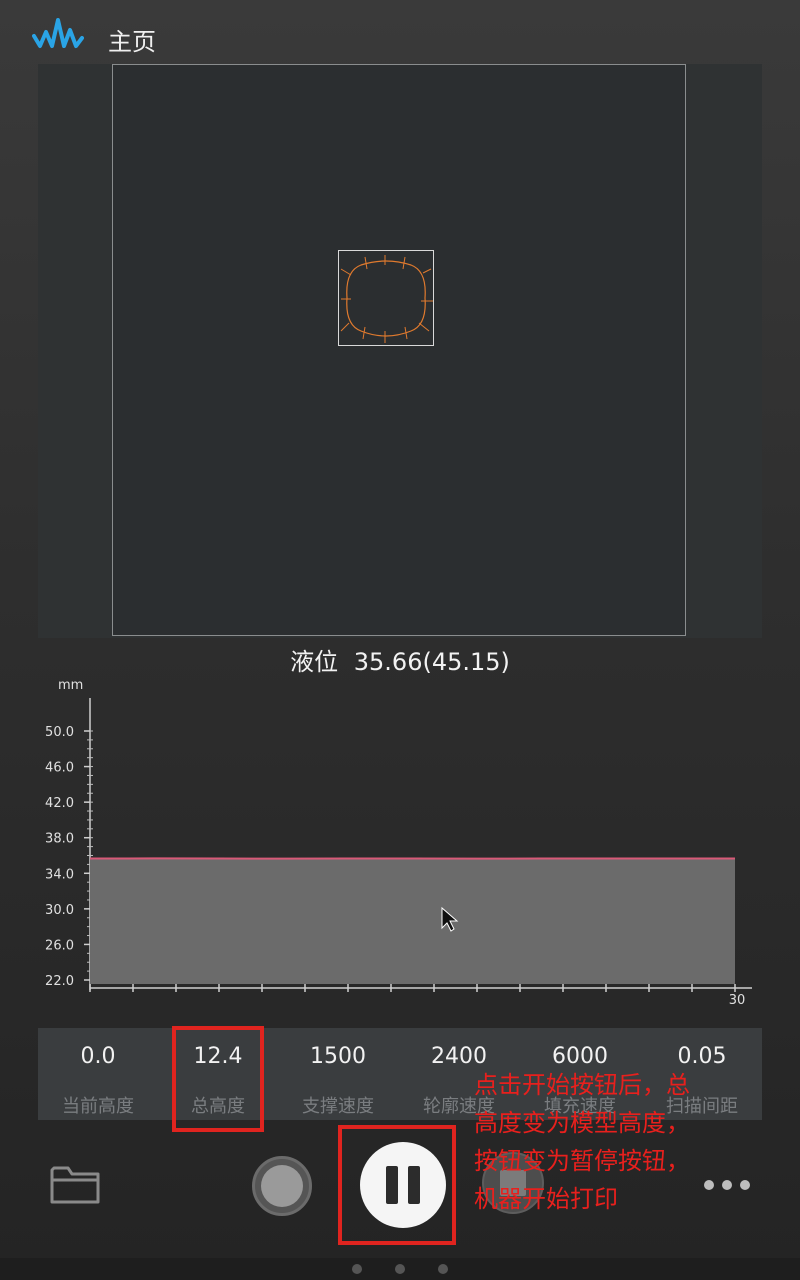 The image size is (800, 1280). What do you see at coordinates (98, 1056) in the screenshot?
I see `stat-value: 0.0` at bounding box center [98, 1056].